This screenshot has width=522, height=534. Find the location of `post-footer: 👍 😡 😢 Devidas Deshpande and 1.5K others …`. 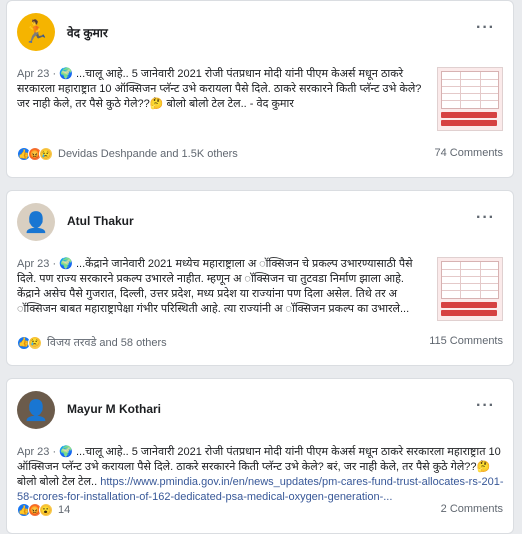

post-footer: 👍 😡 😢 Devidas Deshpande and 1.5K others … is located at coordinates (260, 156).